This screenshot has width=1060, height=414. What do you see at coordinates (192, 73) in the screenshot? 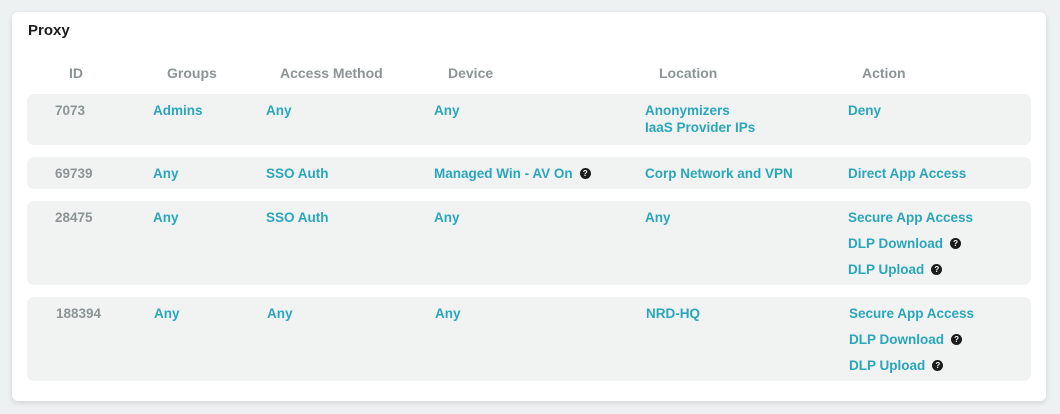
I see `column-header-groups: Groups` at bounding box center [192, 73].